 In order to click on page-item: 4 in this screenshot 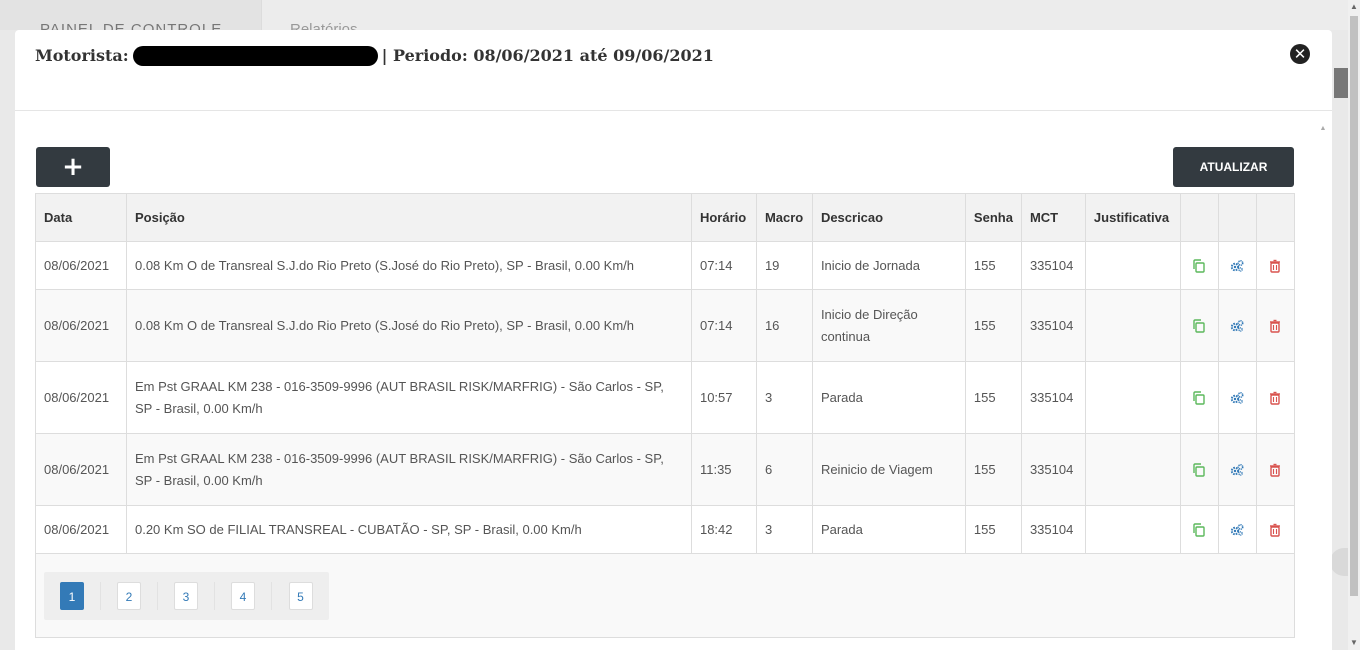, I will do `click(243, 595)`.